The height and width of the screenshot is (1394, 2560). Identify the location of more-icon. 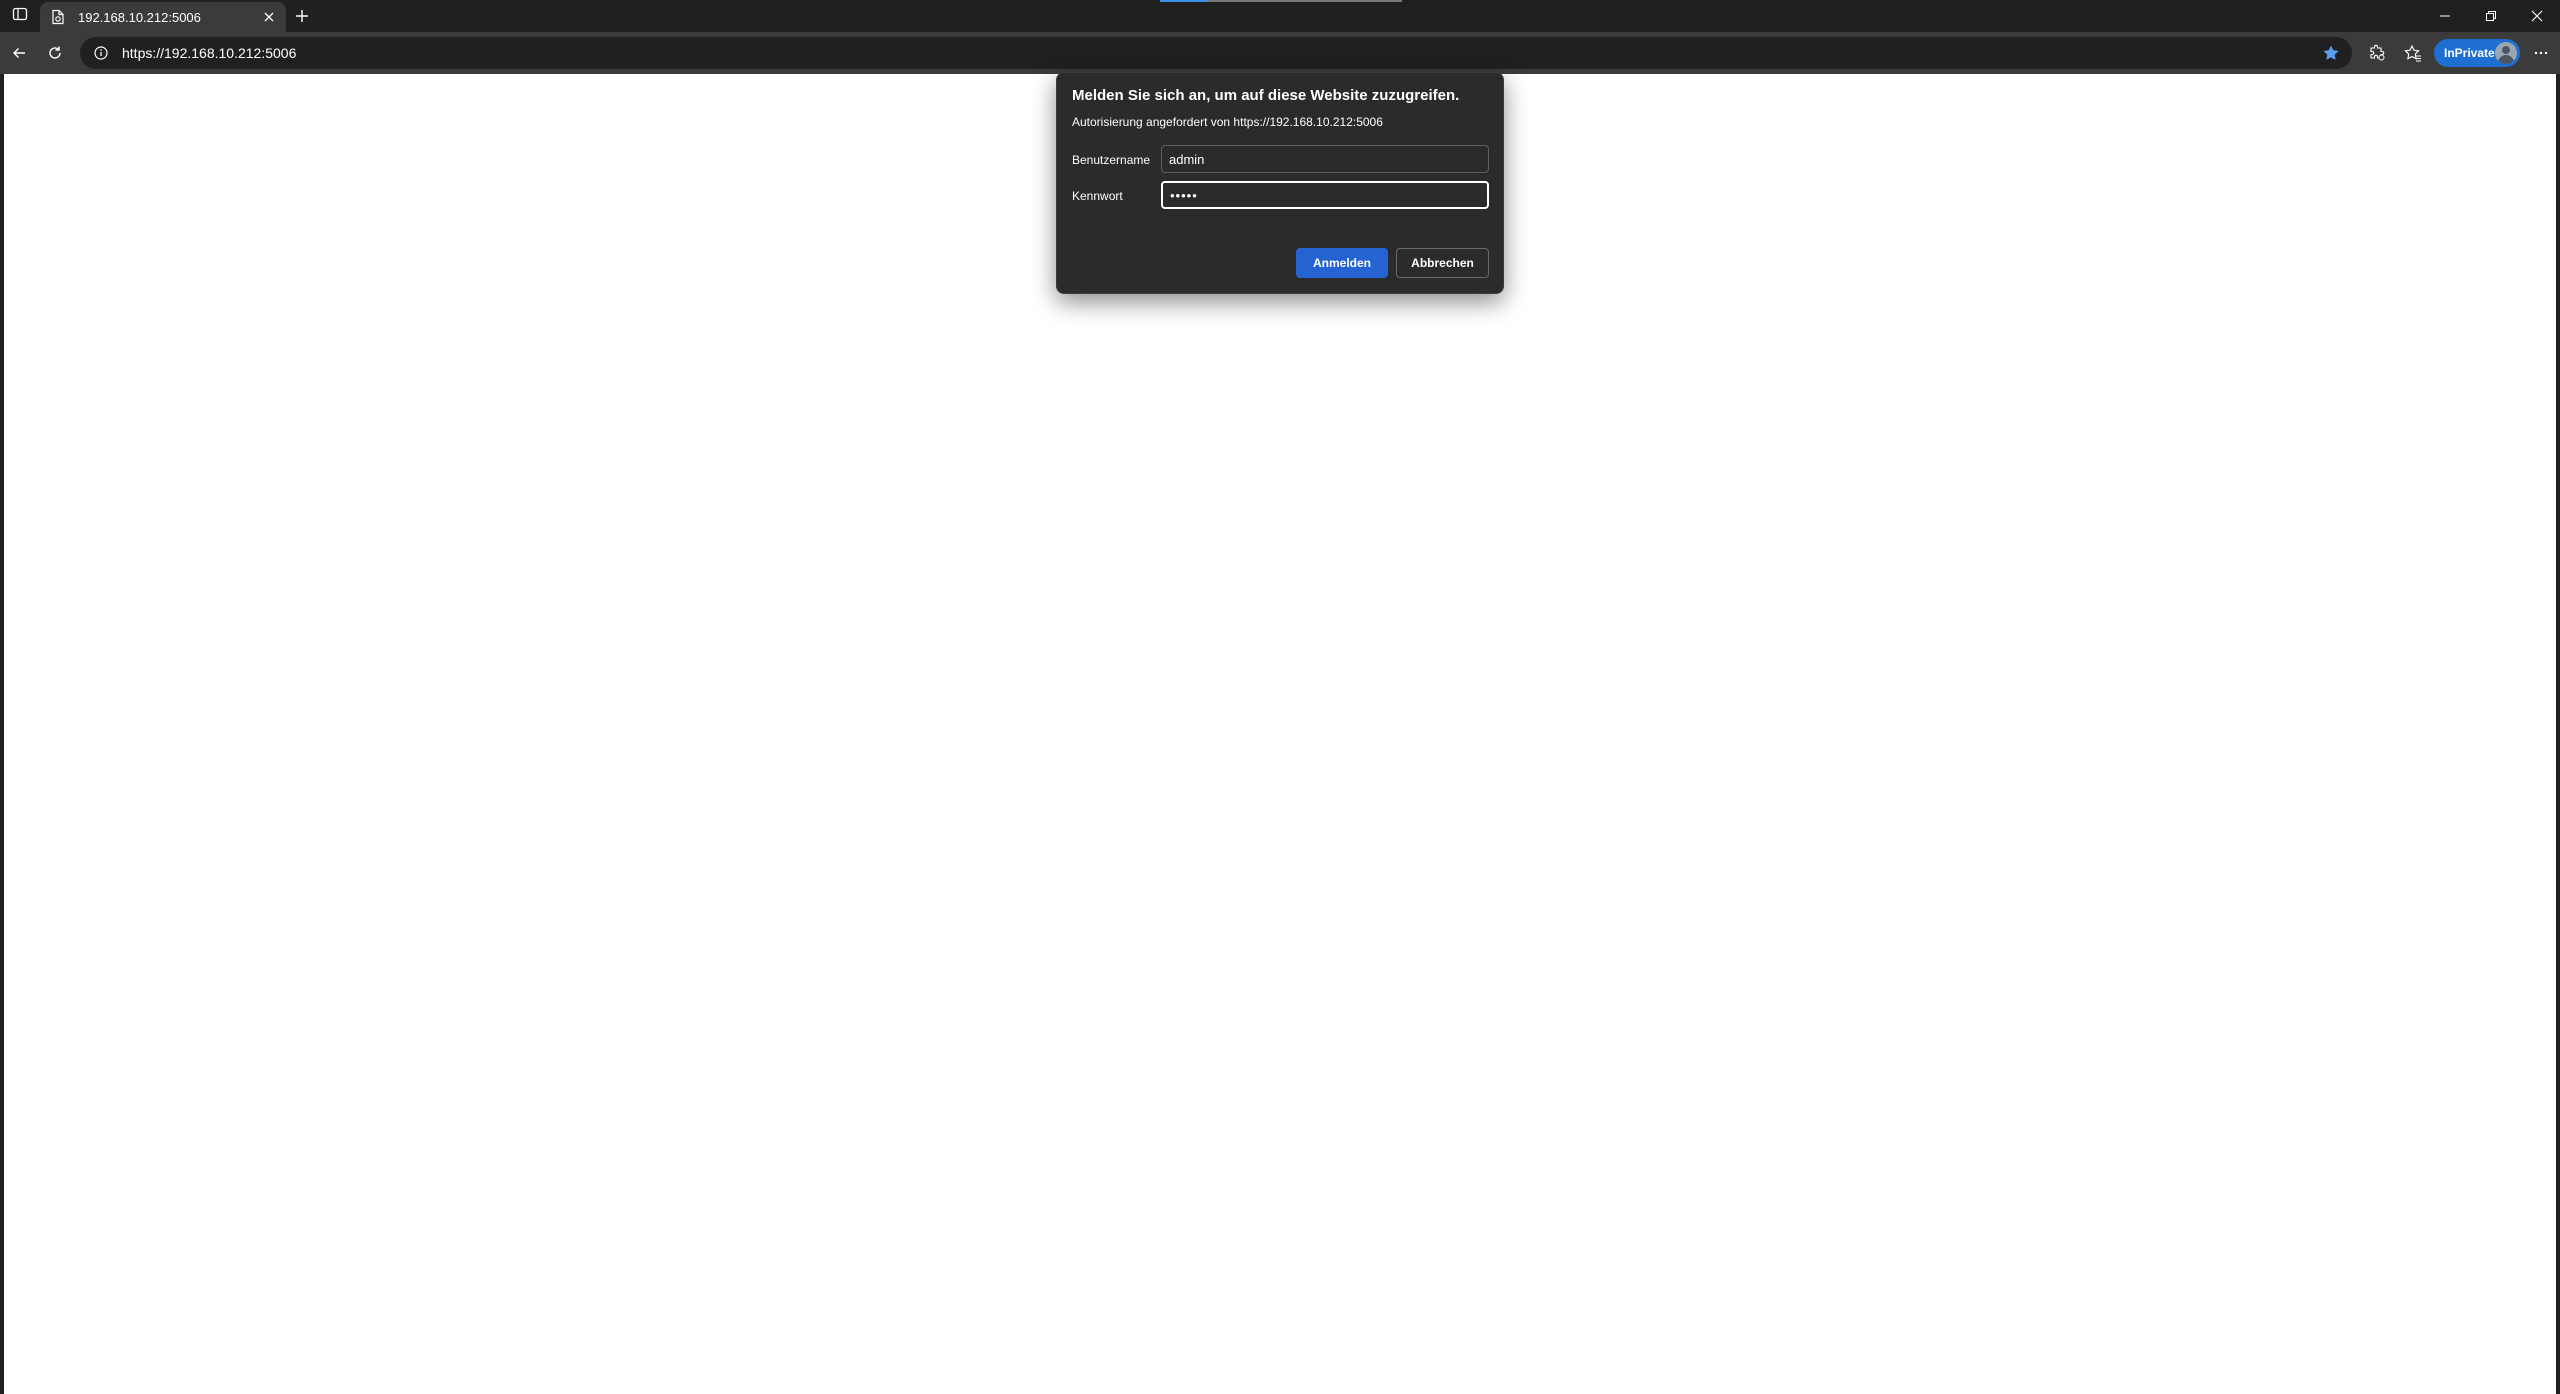
(2541, 53).